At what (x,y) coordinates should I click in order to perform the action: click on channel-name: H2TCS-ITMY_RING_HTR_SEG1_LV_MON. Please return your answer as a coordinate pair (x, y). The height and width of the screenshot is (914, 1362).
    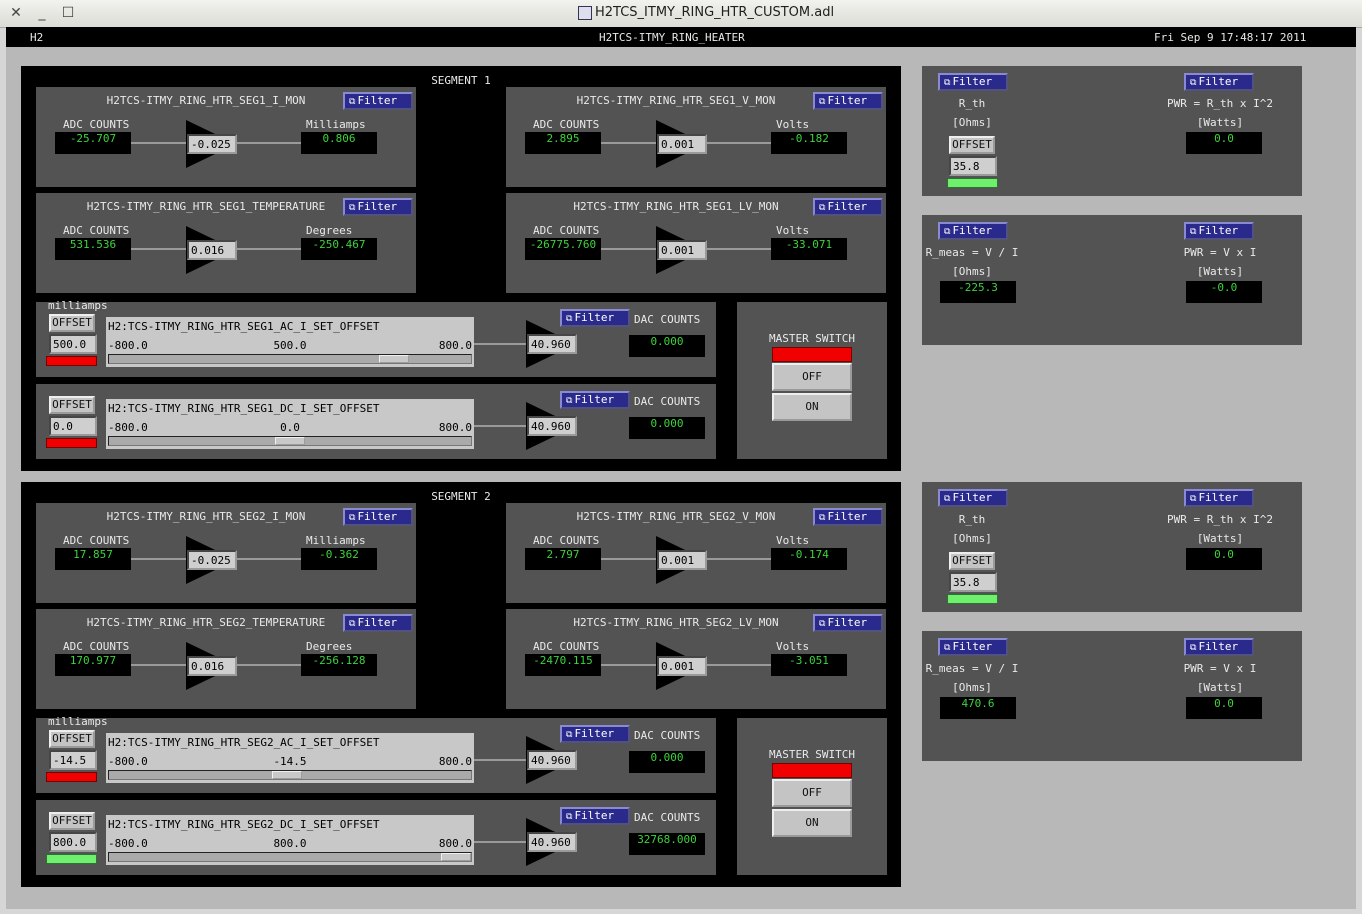
    Looking at the image, I should click on (676, 206).